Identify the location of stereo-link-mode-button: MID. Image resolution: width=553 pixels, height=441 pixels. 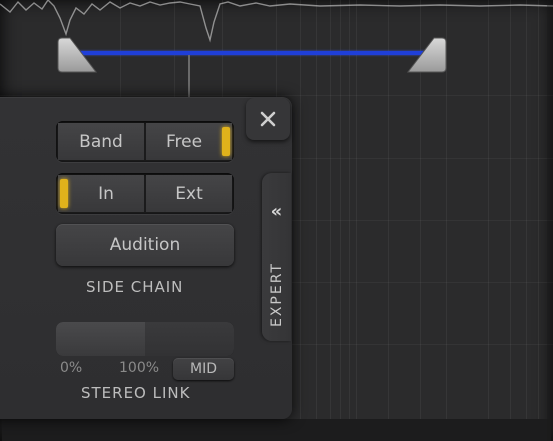
(203, 369).